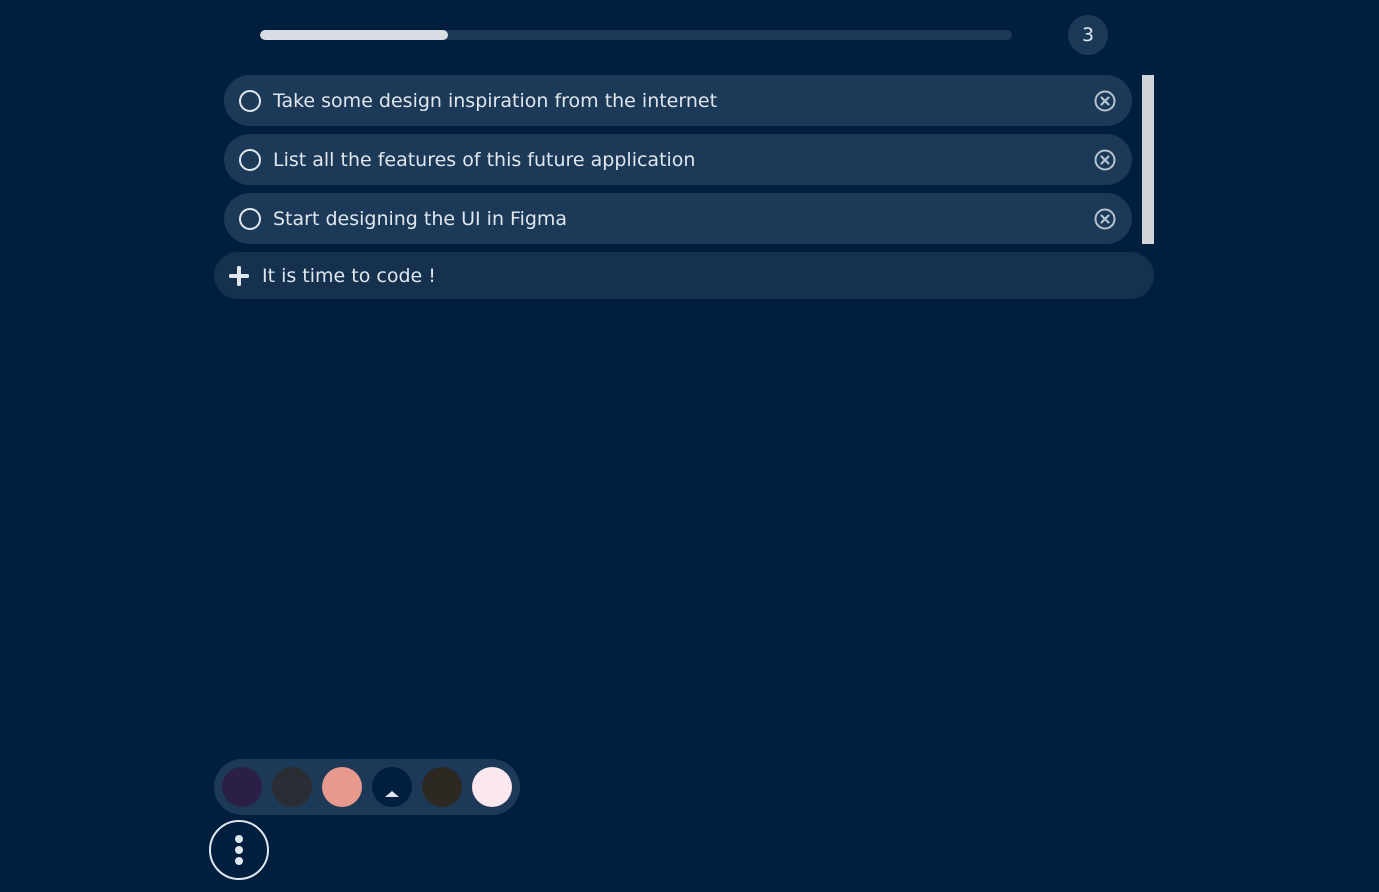  Describe the element at coordinates (367, 787) in the screenshot. I see `color-palette` at that location.